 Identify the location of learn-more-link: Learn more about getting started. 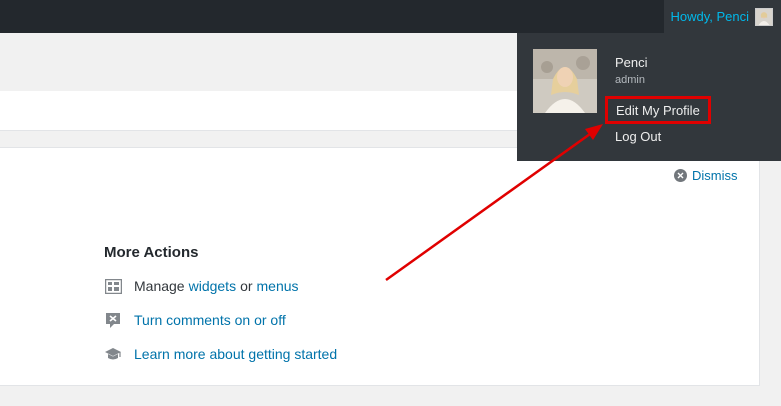
(235, 354).